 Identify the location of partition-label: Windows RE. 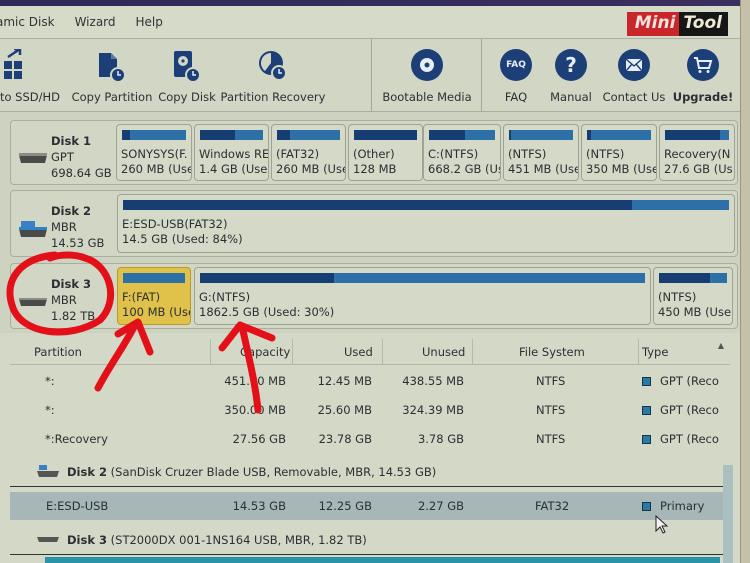
(234, 154).